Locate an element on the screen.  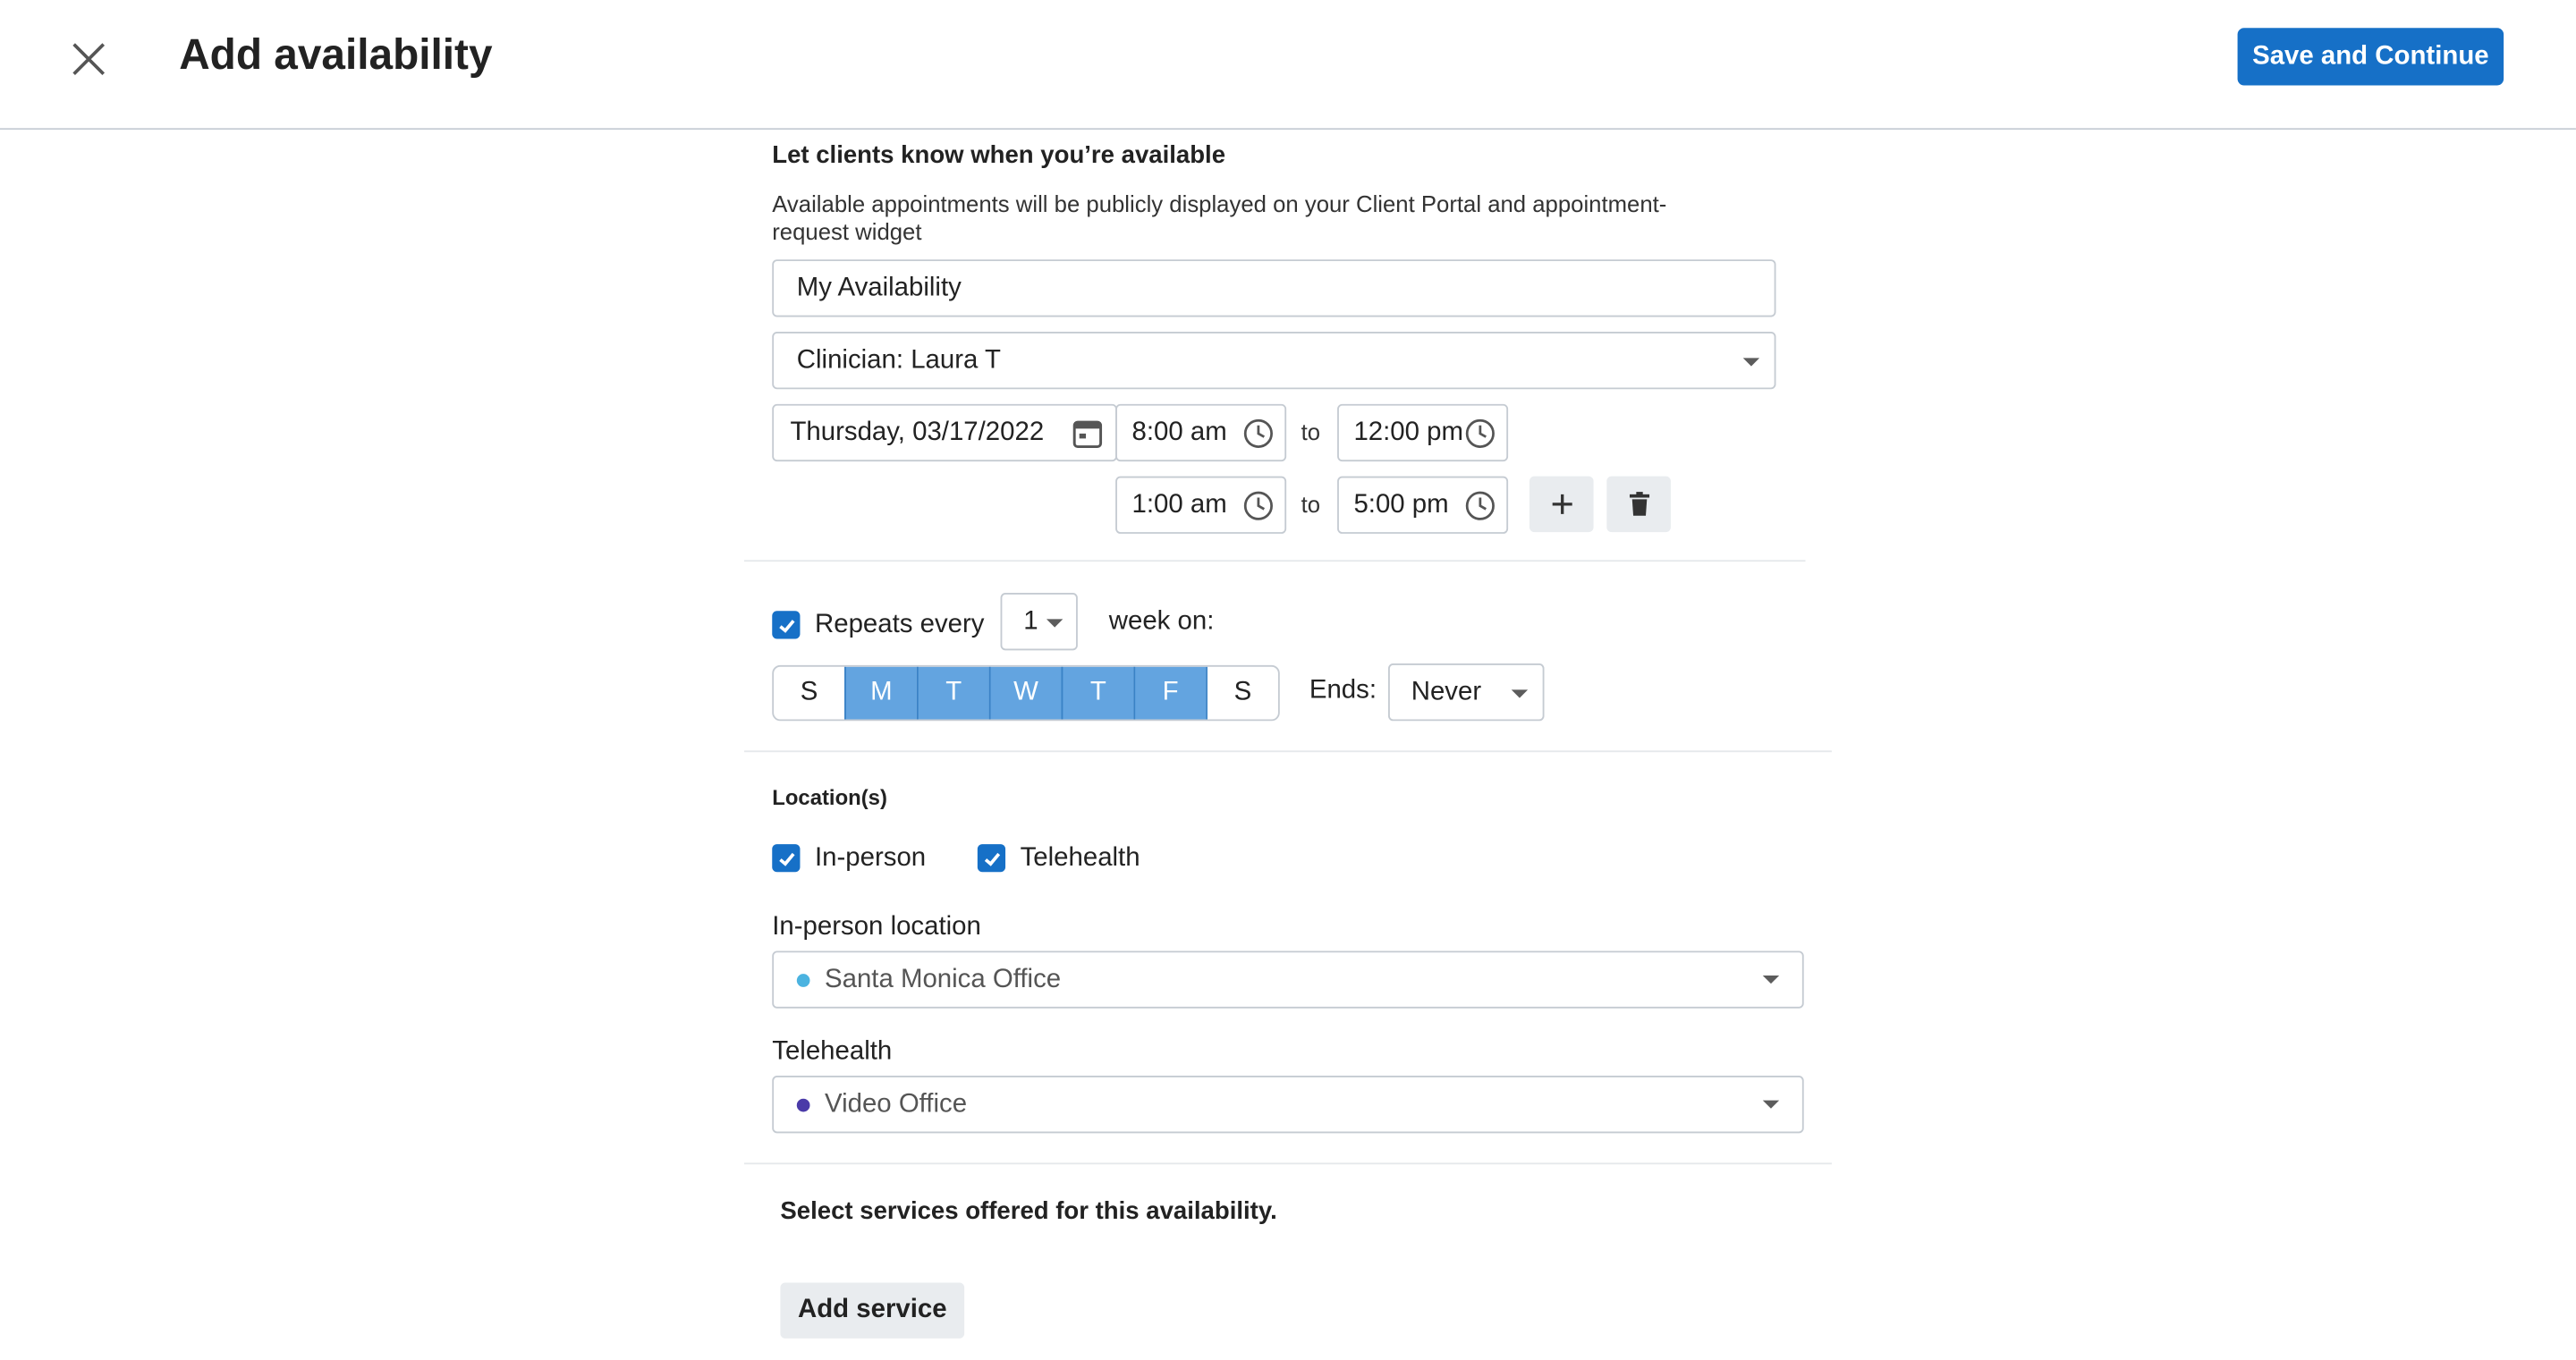
trash-icon is located at coordinates (1639, 504).